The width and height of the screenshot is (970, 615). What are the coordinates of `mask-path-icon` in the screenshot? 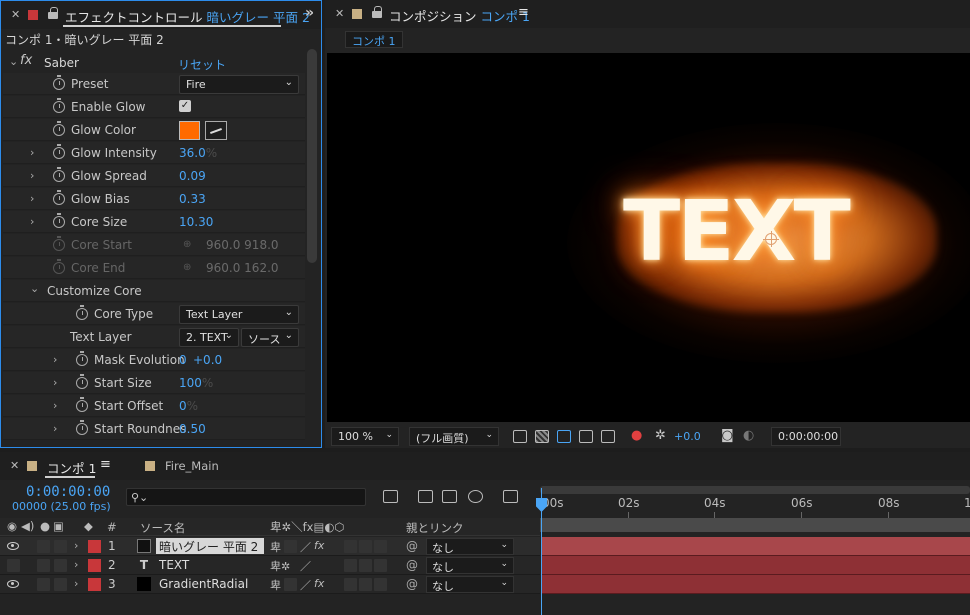 It's located at (564, 436).